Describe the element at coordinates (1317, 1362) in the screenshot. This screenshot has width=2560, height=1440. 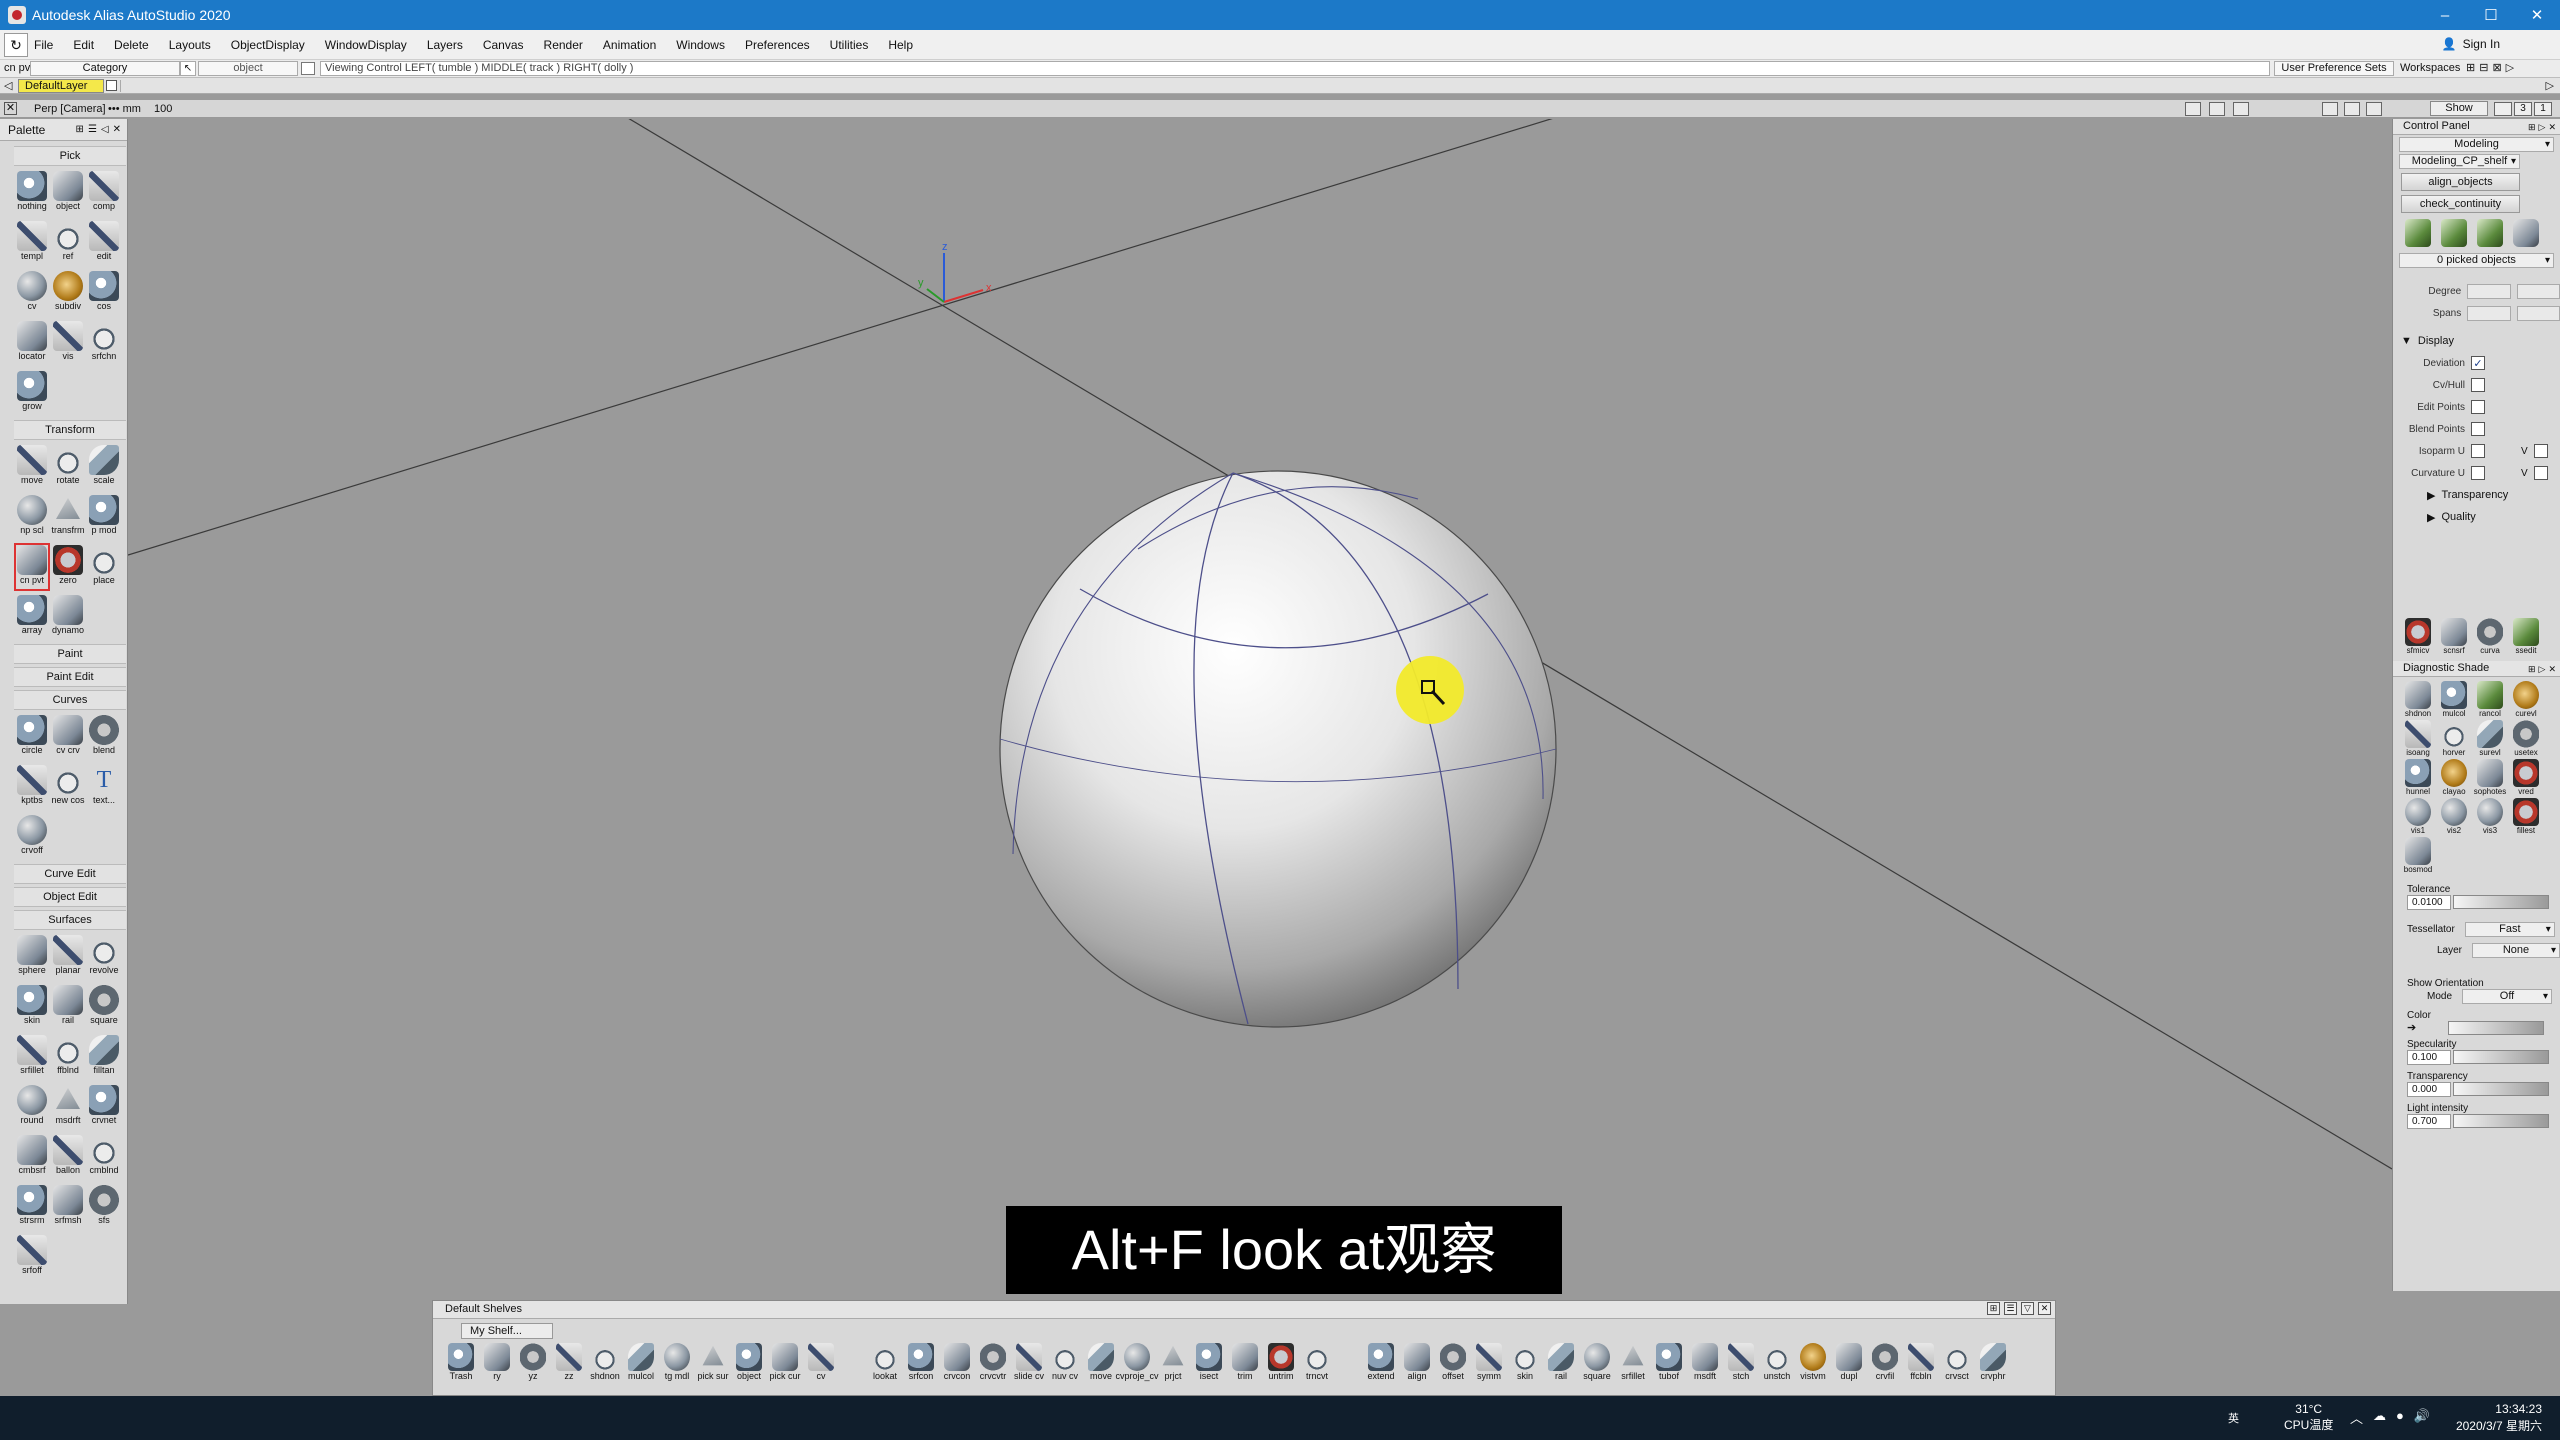
I see `shelf-tool-trncvt: trncvt` at that location.